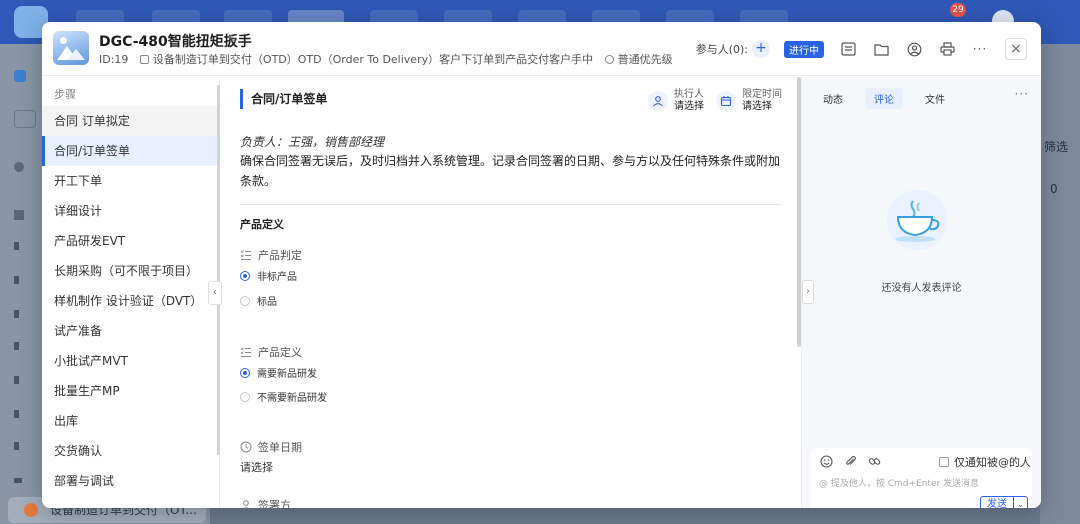 The height and width of the screenshot is (524, 1080). I want to click on checkbox-box, so click(944, 462).